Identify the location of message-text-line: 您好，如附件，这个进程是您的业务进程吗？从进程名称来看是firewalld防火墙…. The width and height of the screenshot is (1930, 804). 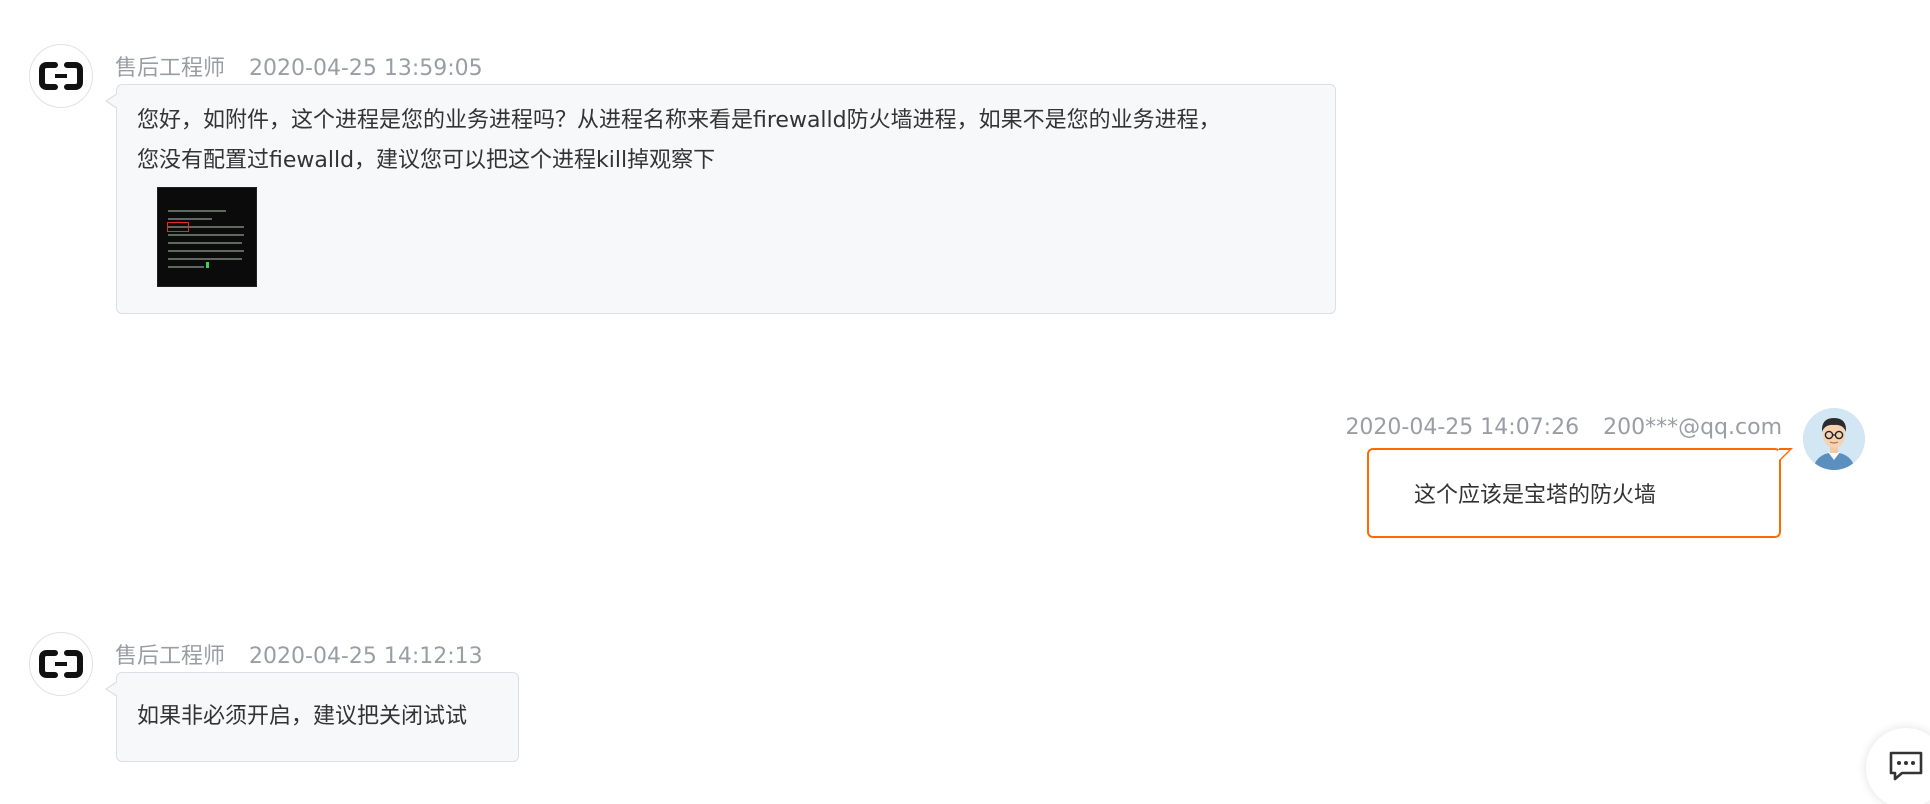
(679, 120).